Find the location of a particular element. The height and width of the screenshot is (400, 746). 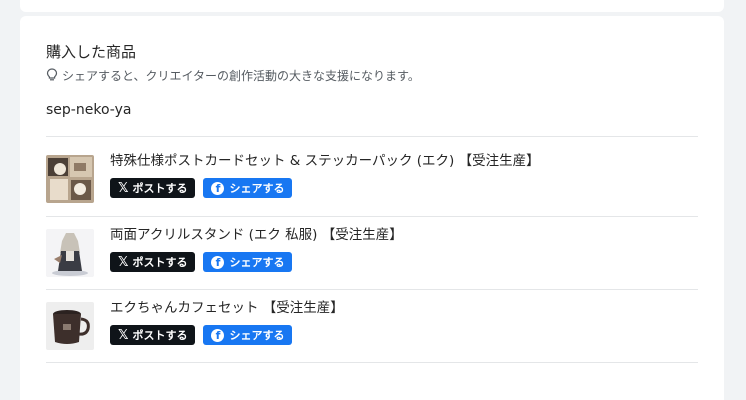

item-name: エクちゃんカフェセット 【受注生産】 is located at coordinates (227, 308).